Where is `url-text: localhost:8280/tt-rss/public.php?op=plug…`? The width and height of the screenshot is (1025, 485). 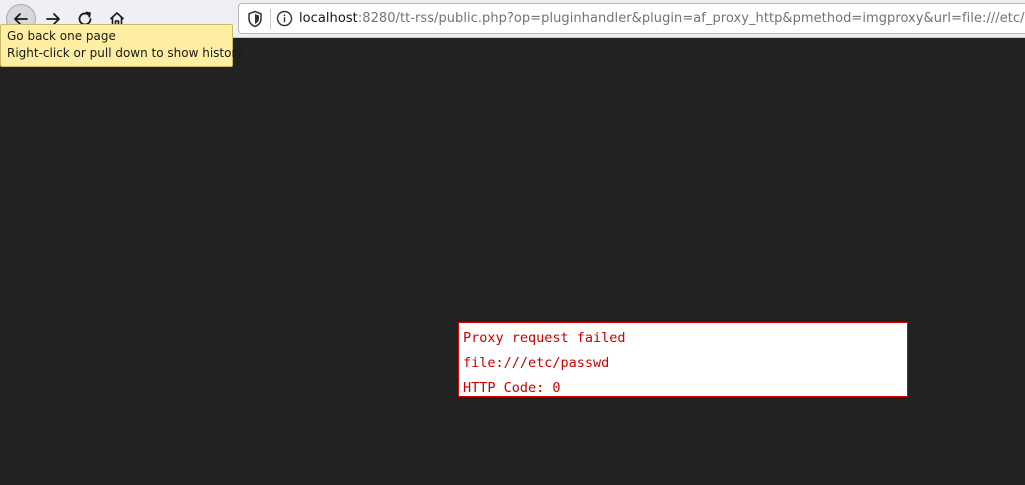 url-text: localhost:8280/tt-rss/public.php?op=plug… is located at coordinates (662, 19).